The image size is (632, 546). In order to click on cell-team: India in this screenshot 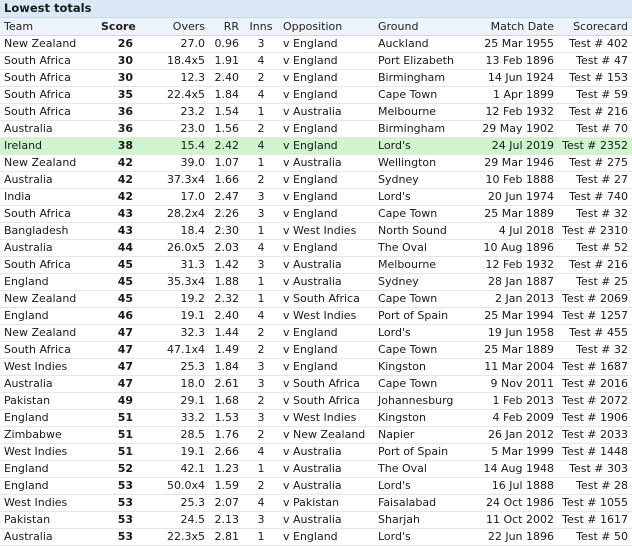, I will do `click(48, 197)`.